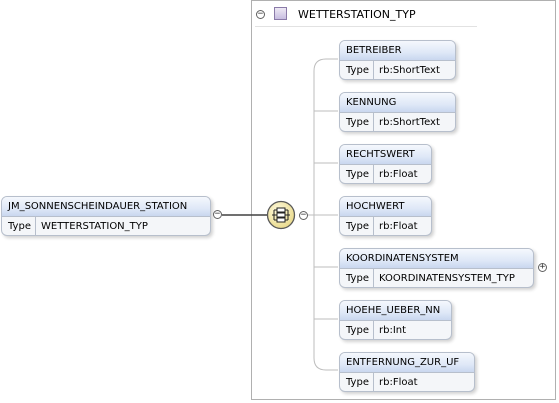 The image size is (559, 403). What do you see at coordinates (397, 51) in the screenshot?
I see `element-name: BETREIBER` at bounding box center [397, 51].